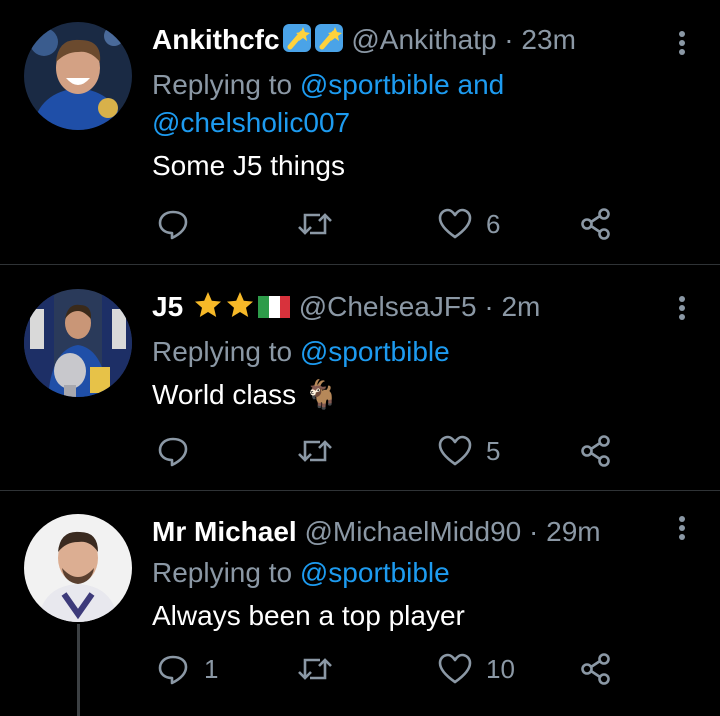 The width and height of the screenshot is (720, 716). Describe the element at coordinates (476, 669) in the screenshot. I see `like-button: 10` at that location.